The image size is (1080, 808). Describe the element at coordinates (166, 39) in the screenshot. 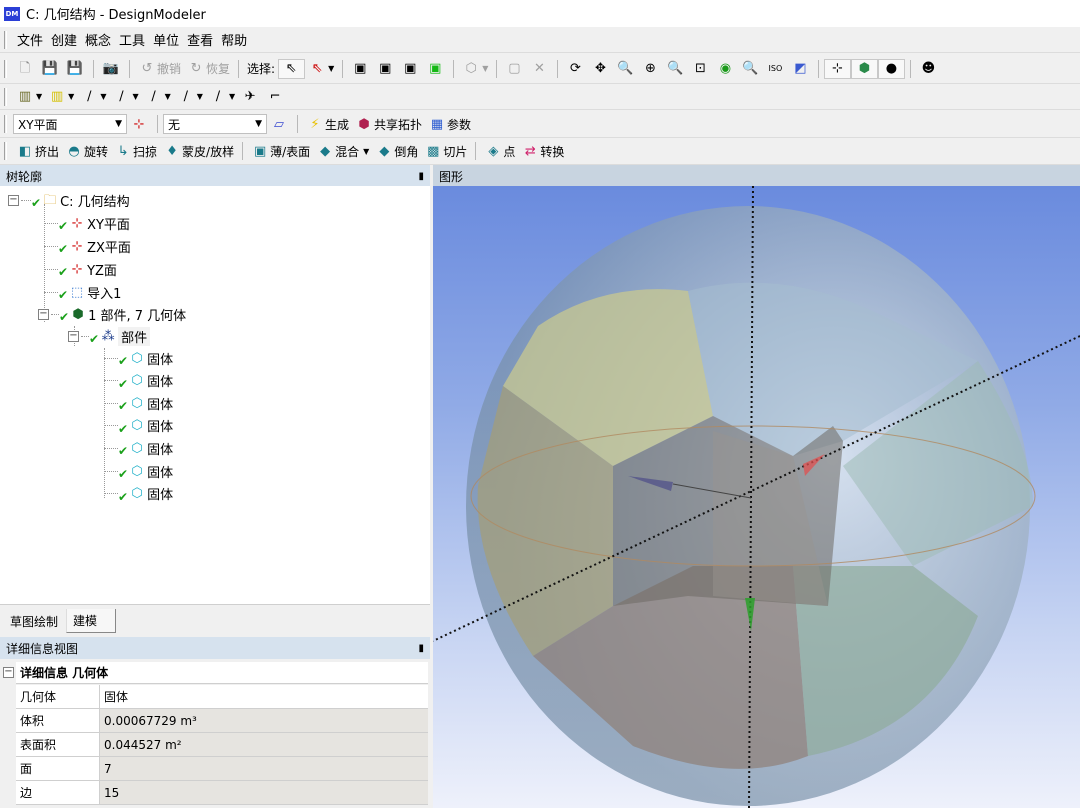

I see `menu-units: 单位` at that location.